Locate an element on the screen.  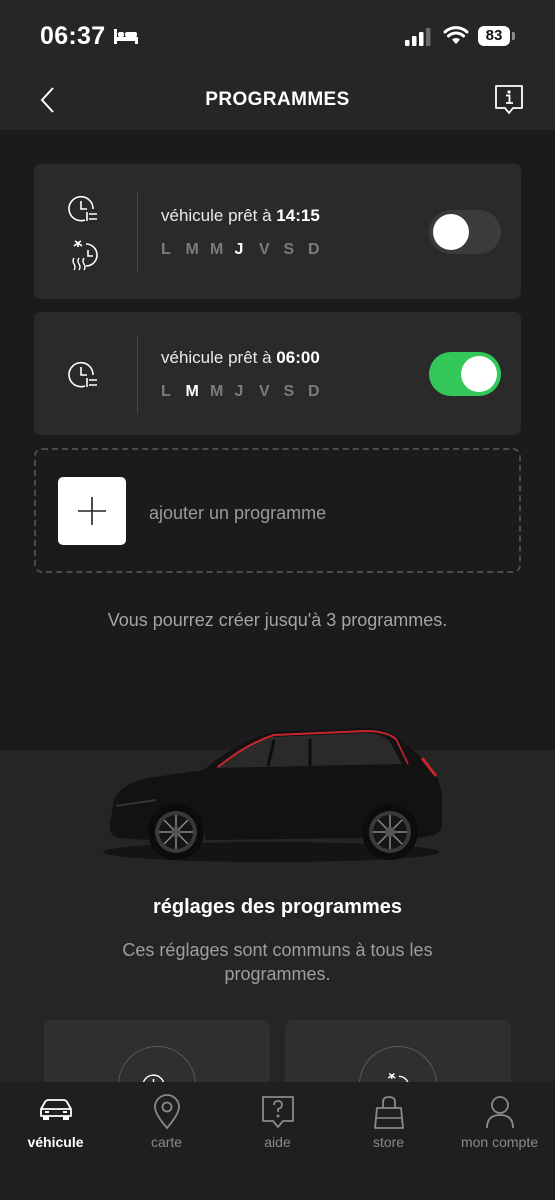
plus-button is located at coordinates (92, 511).